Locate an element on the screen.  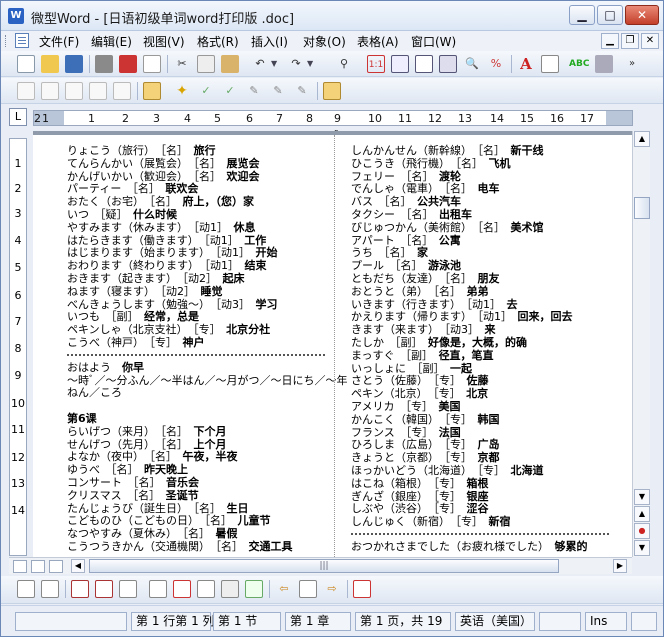
maximize-button: □ is located at coordinates (610, 15).